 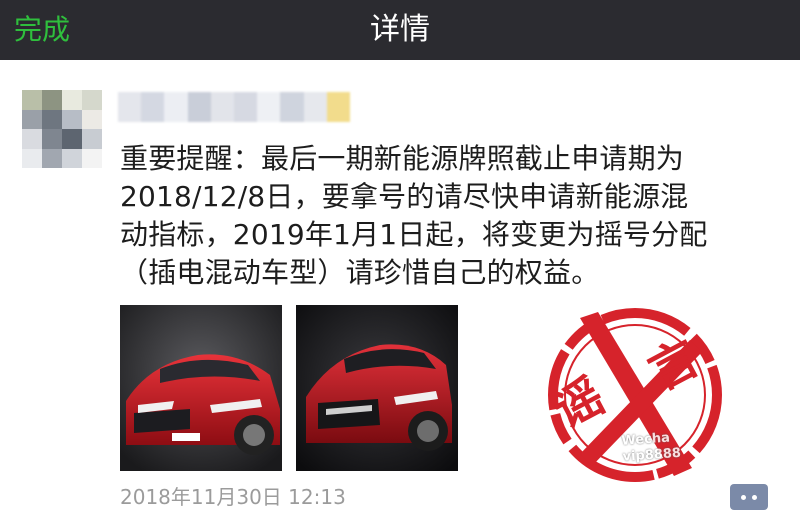 I want to click on page-title: 详情, so click(x=400, y=29).